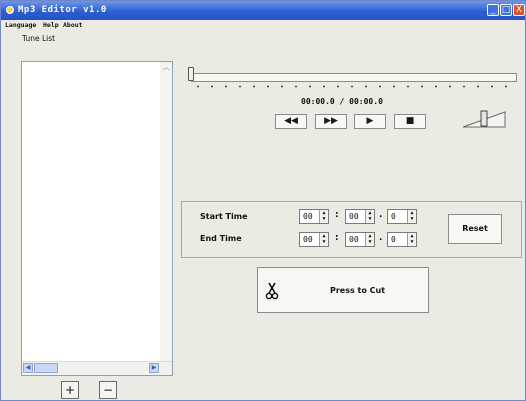  I want to click on stop-button: ■, so click(410, 121).